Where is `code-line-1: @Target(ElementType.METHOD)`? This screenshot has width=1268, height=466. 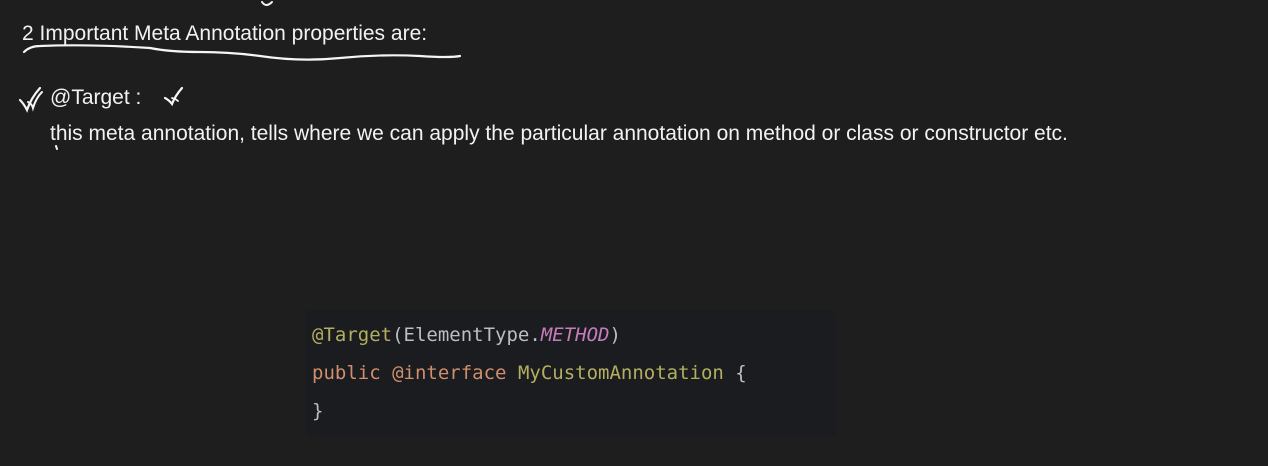 code-line-1: @Target(ElementType.METHOD) is located at coordinates (574, 335).